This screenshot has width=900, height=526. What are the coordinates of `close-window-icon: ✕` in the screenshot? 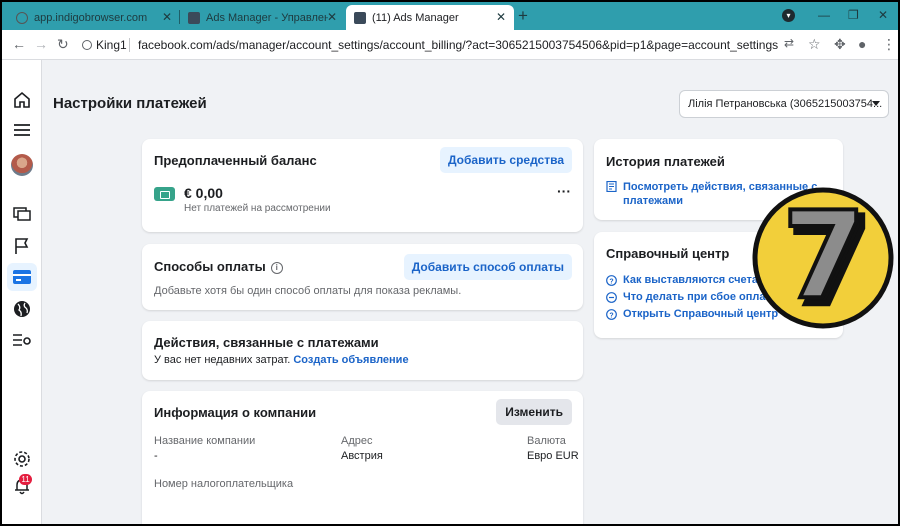 It's located at (883, 15).